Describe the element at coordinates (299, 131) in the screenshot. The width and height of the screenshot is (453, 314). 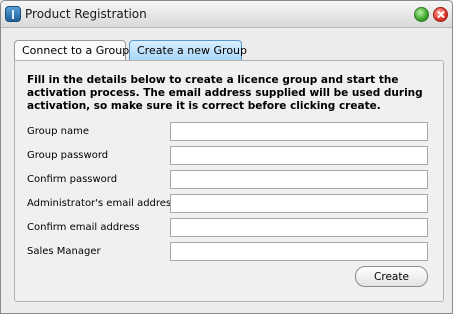
I see `group-name-input` at that location.